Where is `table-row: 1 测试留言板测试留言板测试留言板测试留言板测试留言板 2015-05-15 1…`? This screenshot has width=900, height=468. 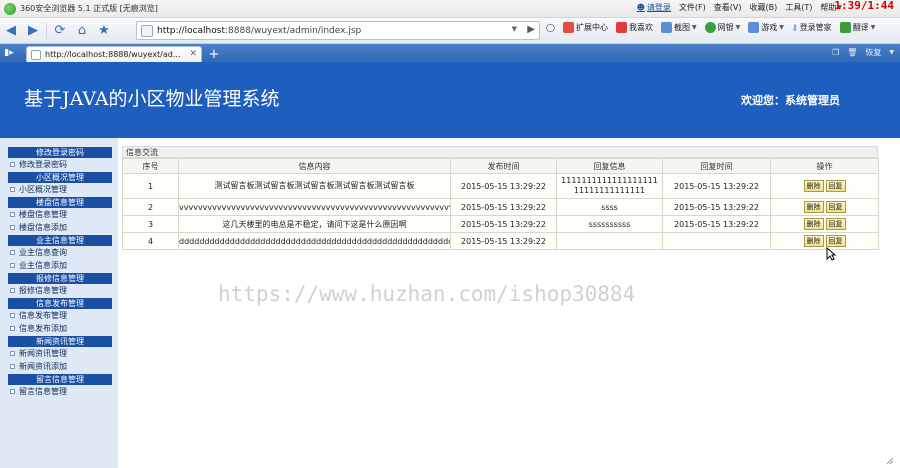 table-row: 1 测试留言板测试留言板测试留言板测试留言板测试留言板 2015-05-15 1… is located at coordinates (500, 186).